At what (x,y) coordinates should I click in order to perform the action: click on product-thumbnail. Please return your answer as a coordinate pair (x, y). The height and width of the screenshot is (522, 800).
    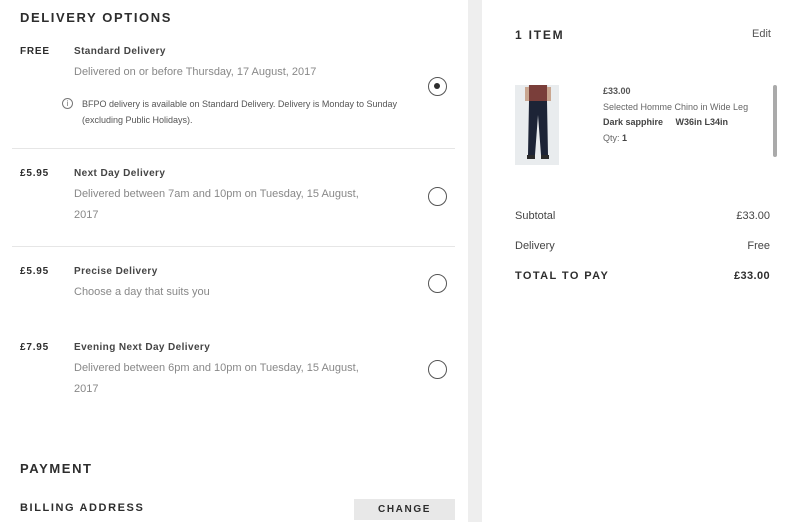
    Looking at the image, I should click on (537, 125).